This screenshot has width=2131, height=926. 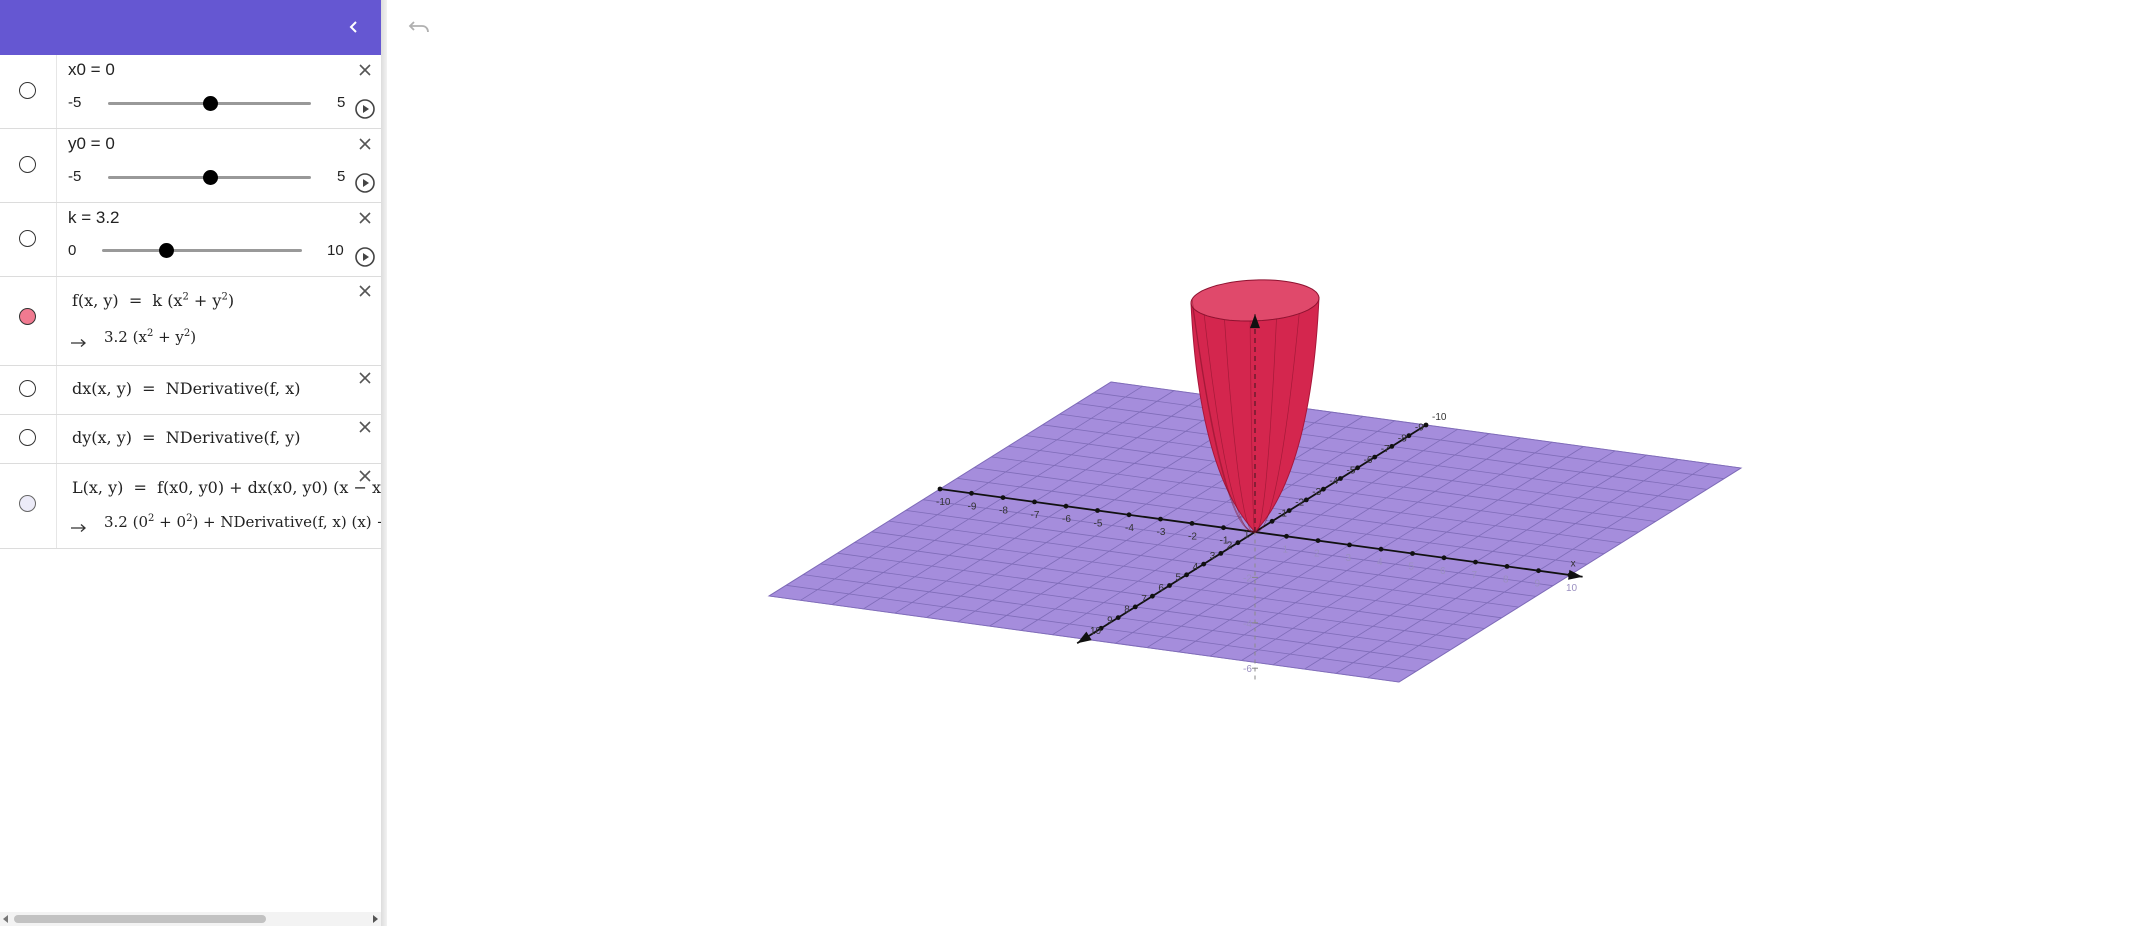 What do you see at coordinates (1572, 588) in the screenshot?
I see `x-tick-label: 10` at bounding box center [1572, 588].